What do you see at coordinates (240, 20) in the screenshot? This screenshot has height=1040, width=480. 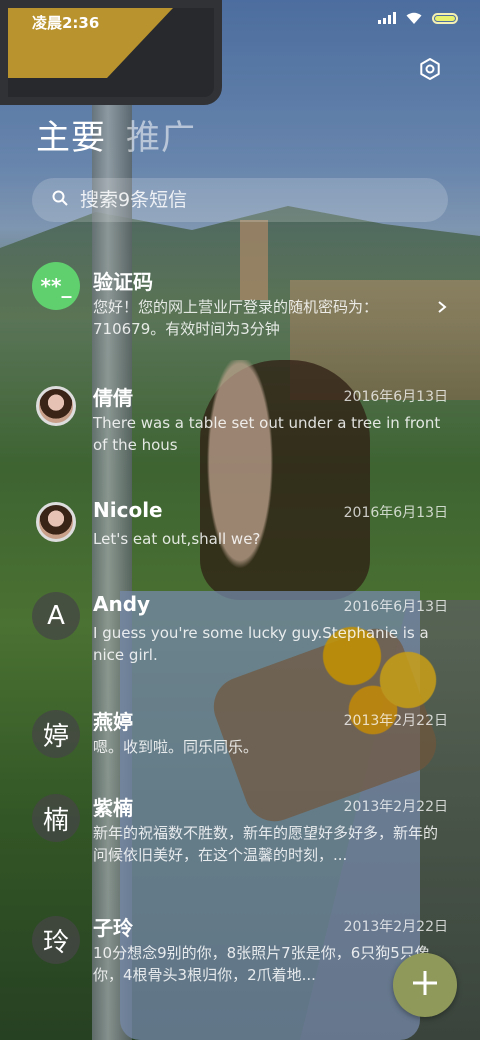 I see `status-bar: 凌晨2:36` at bounding box center [240, 20].